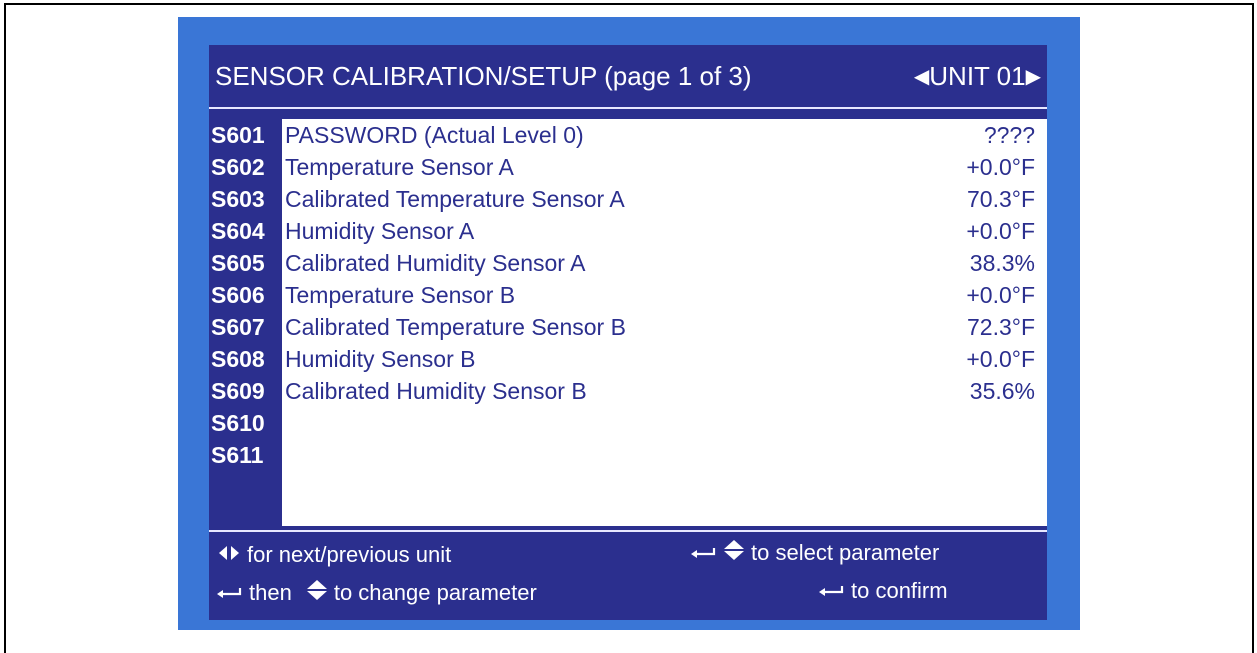  What do you see at coordinates (270, 592) in the screenshot?
I see `help-then-text: then` at bounding box center [270, 592].